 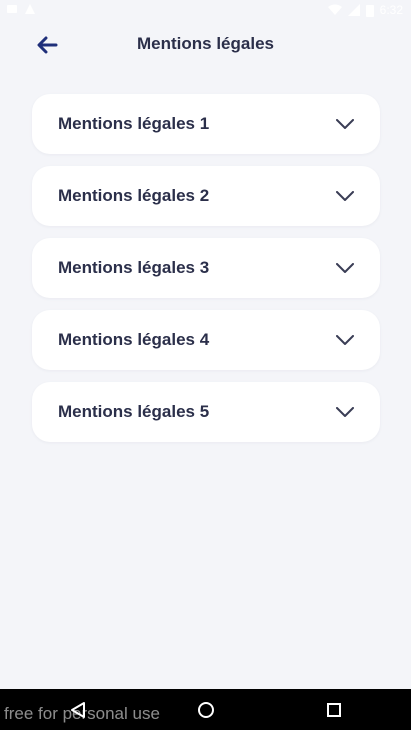 I want to click on accordion-item-label: Mentions légales 1, so click(x=134, y=123).